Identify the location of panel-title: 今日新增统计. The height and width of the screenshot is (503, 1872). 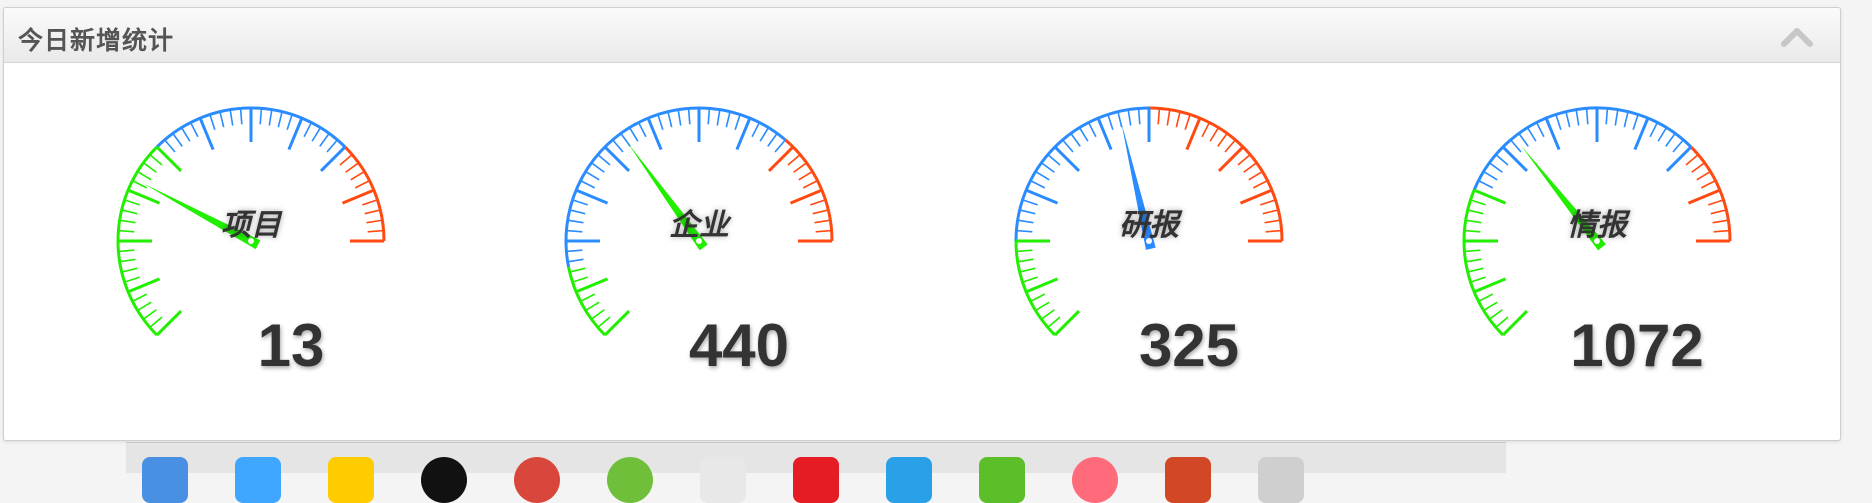
(96, 40).